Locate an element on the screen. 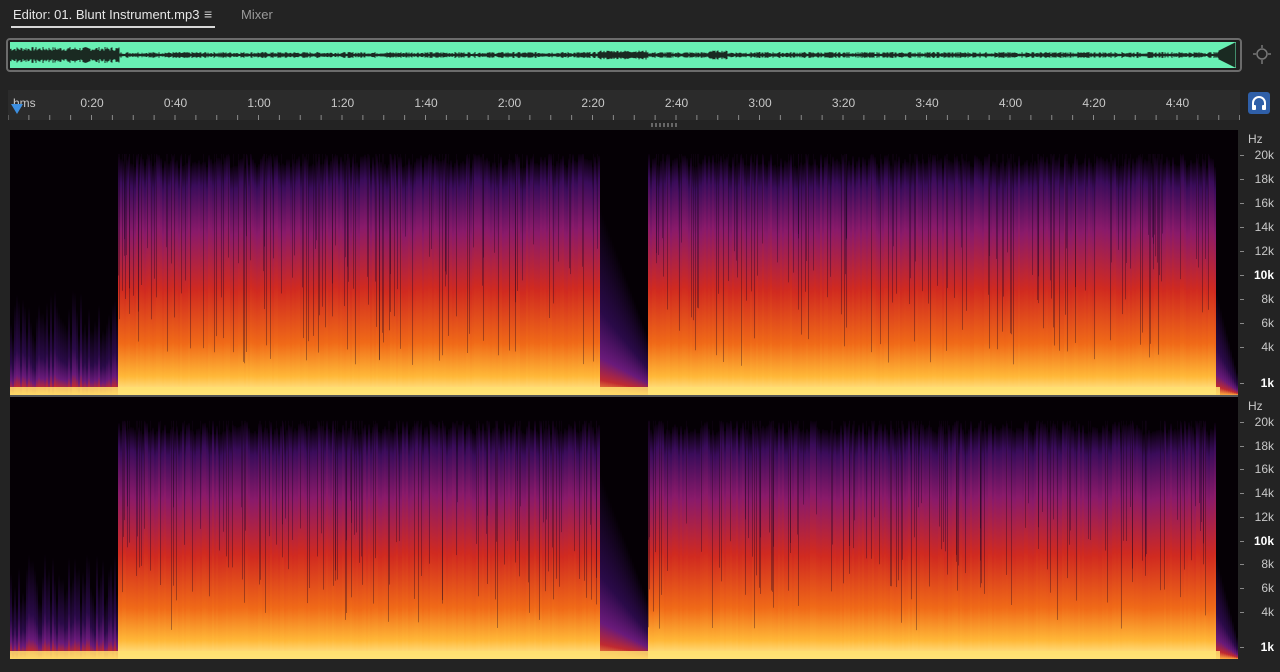 The width and height of the screenshot is (1280, 672). active-tab-underline is located at coordinates (113, 27).